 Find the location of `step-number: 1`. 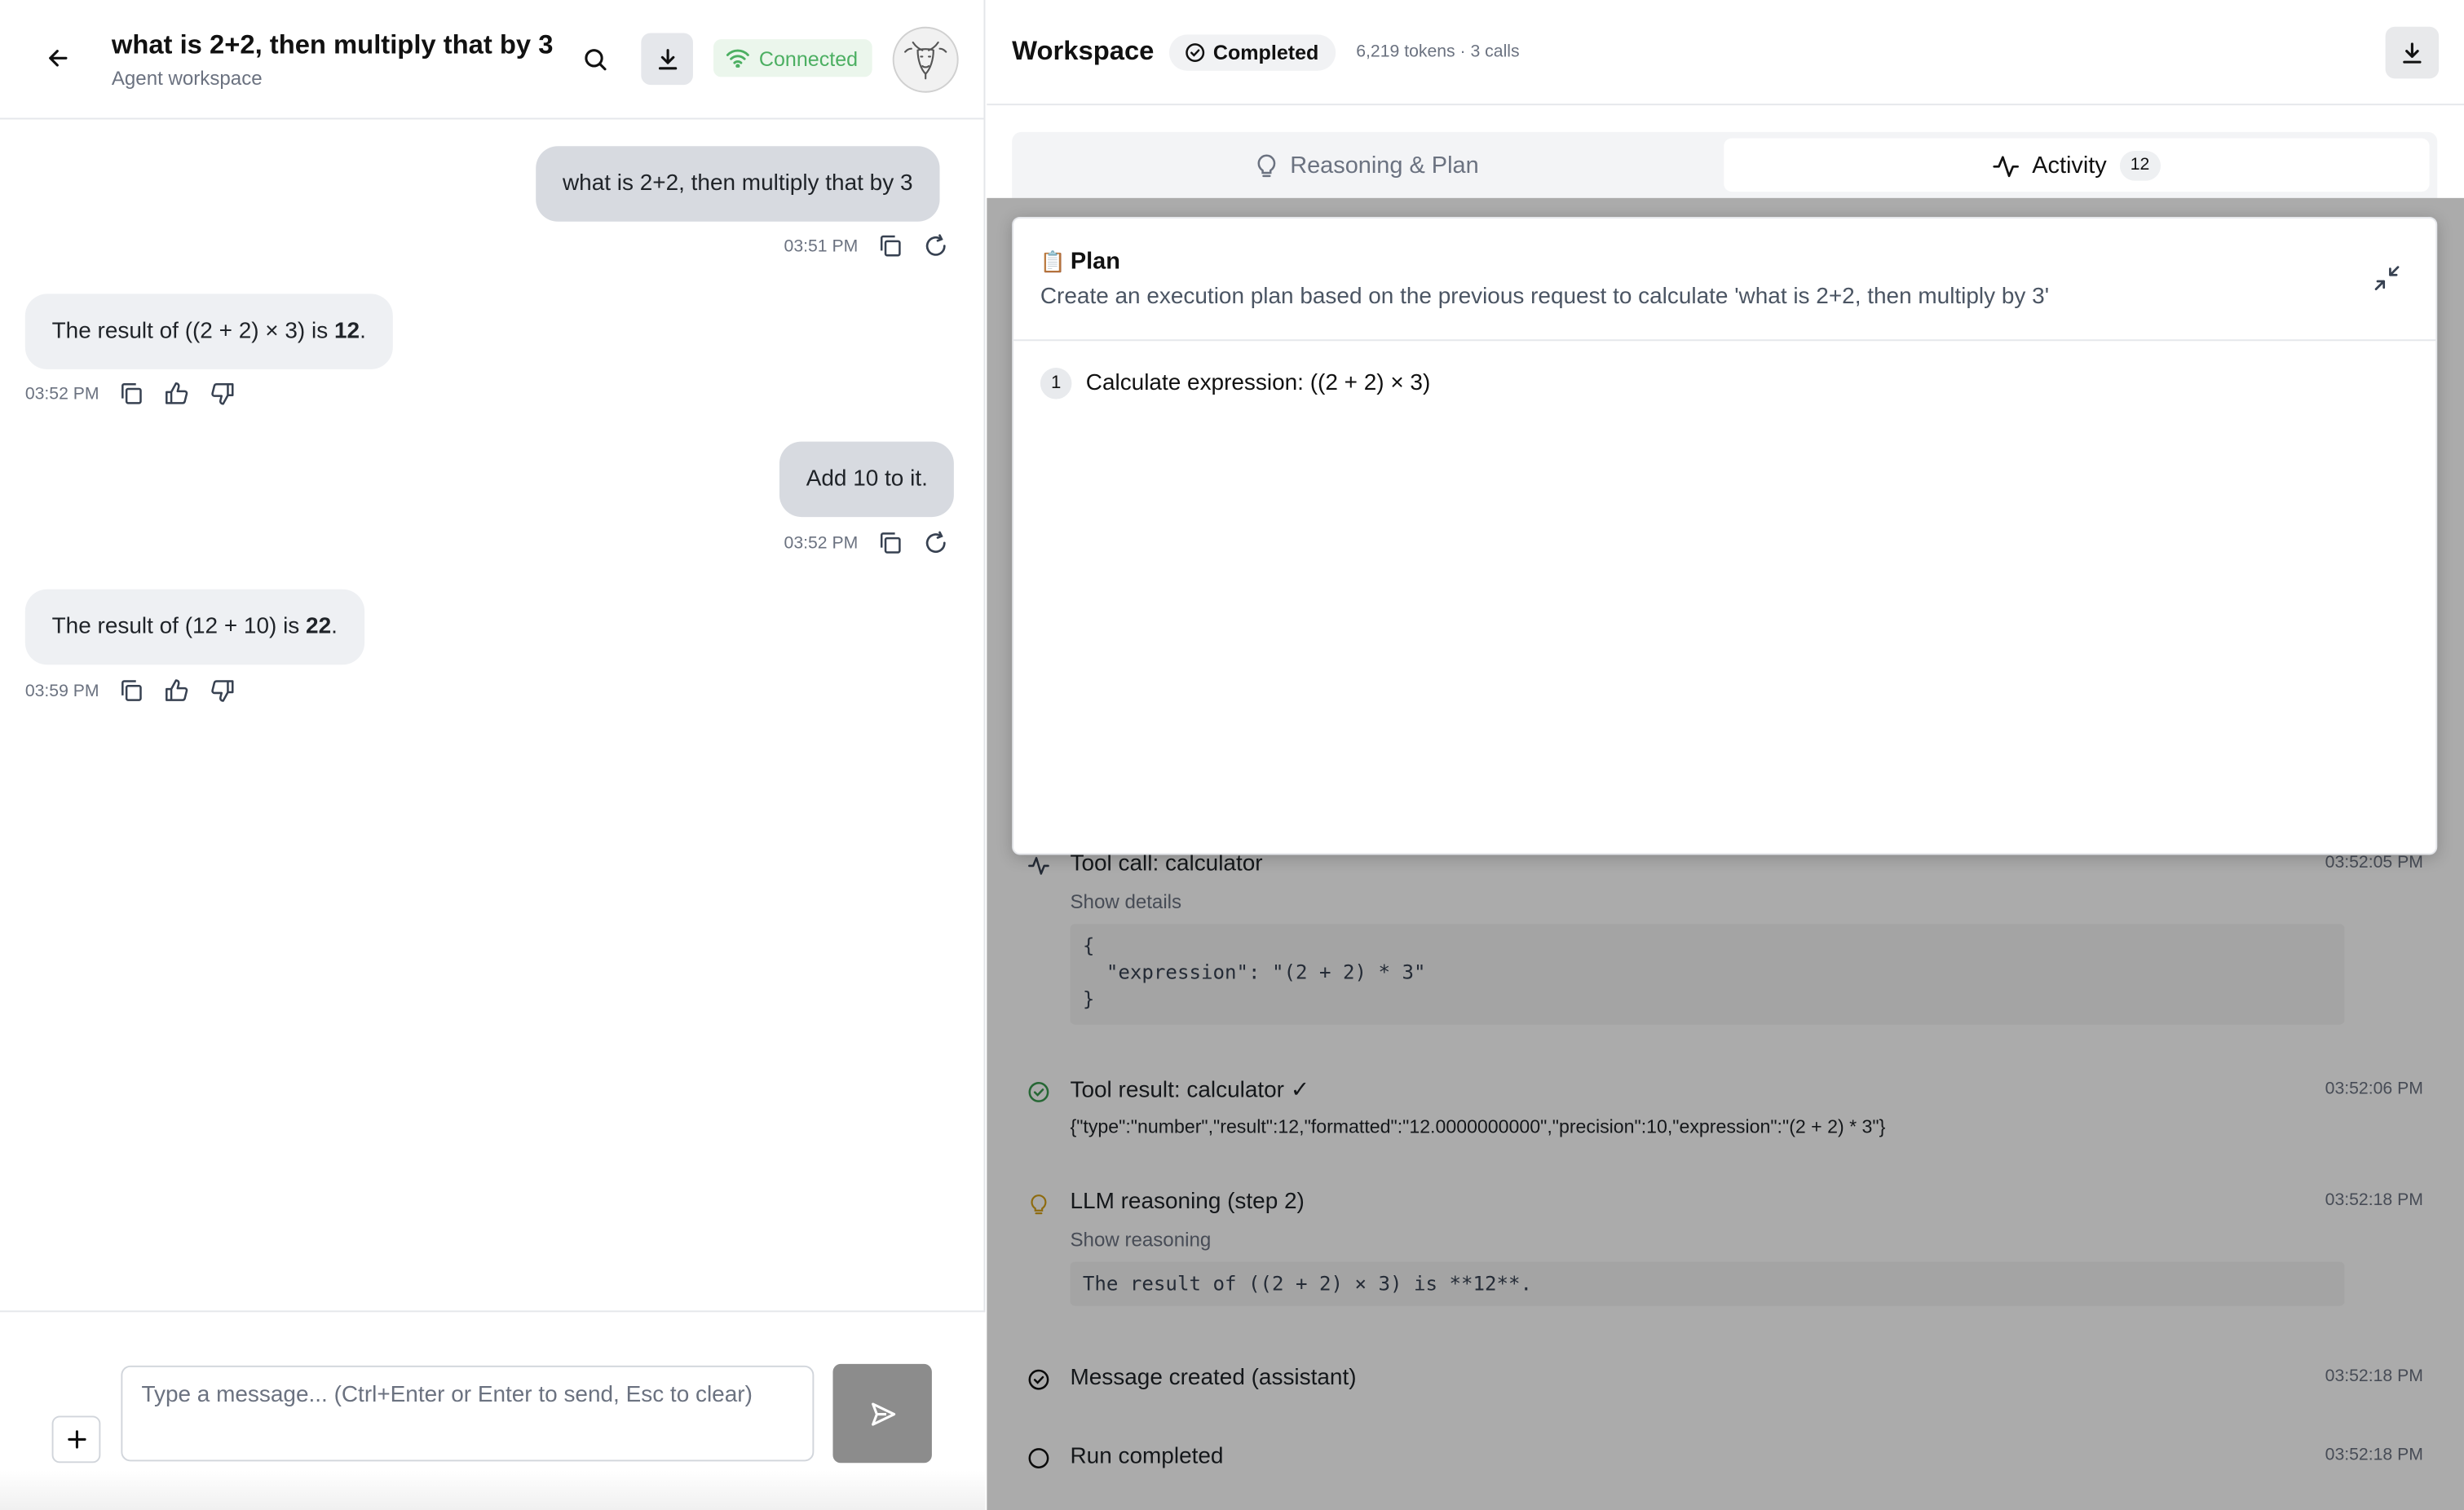

step-number: 1 is located at coordinates (1056, 383).